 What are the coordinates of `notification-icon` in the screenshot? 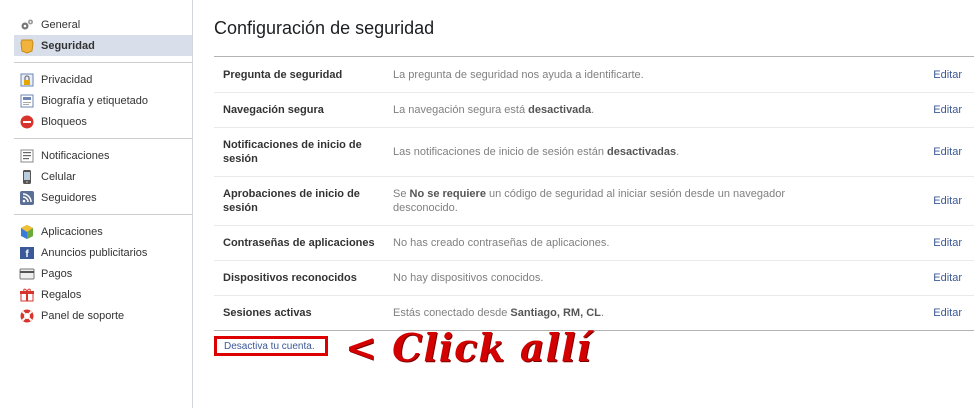 It's located at (27, 156).